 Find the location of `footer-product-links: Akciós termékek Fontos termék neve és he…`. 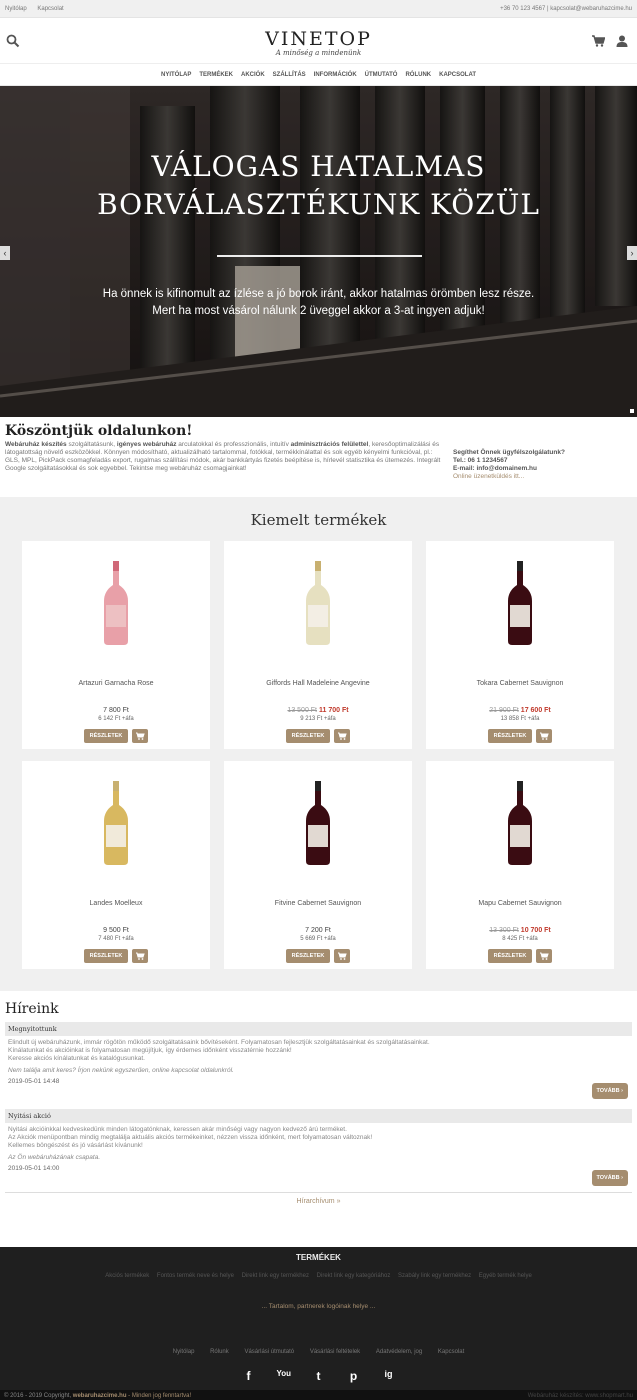

footer-product-links: Akciós termékek Fontos termék neve és he… is located at coordinates (318, 1276).